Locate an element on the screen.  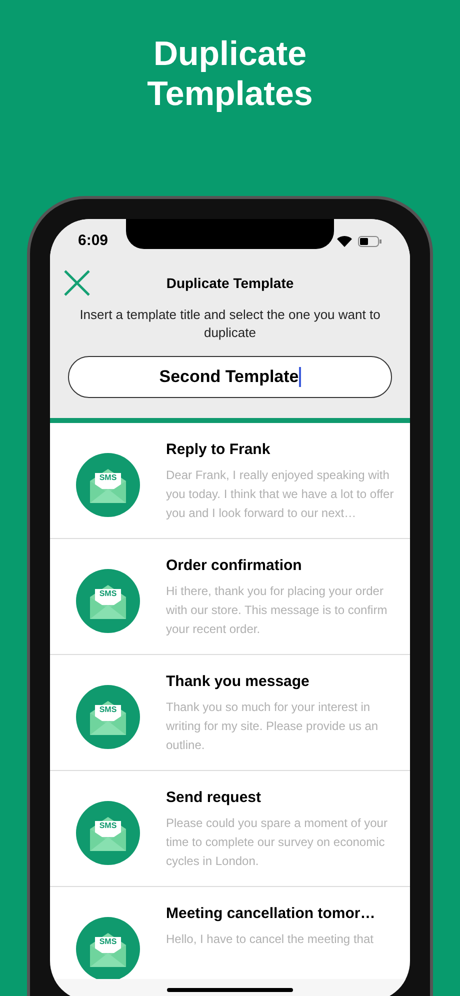
template-title: Thank you message is located at coordinates (238, 682).